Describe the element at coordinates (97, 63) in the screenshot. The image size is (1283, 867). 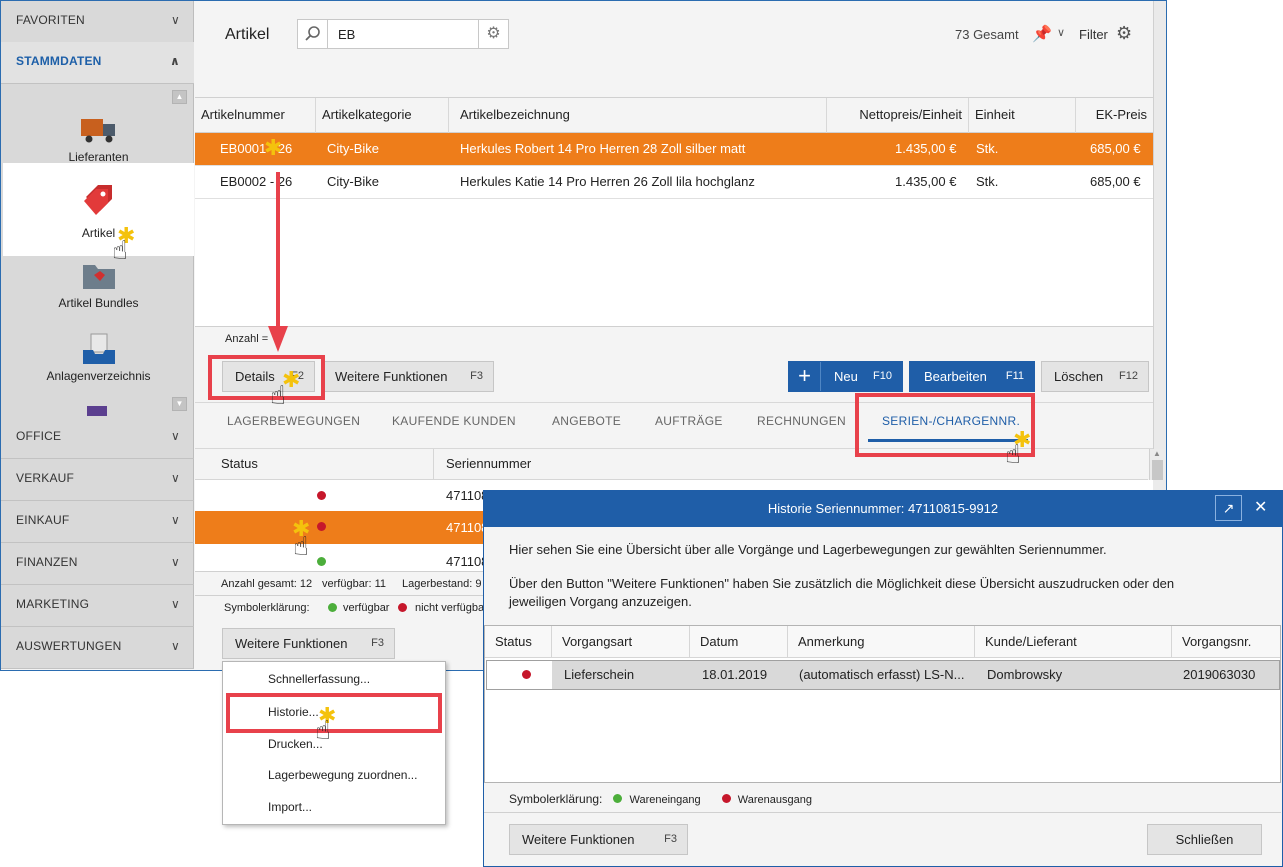
I see `sidebar-section-stammdaten: STAMMDATEN ∧` at that location.